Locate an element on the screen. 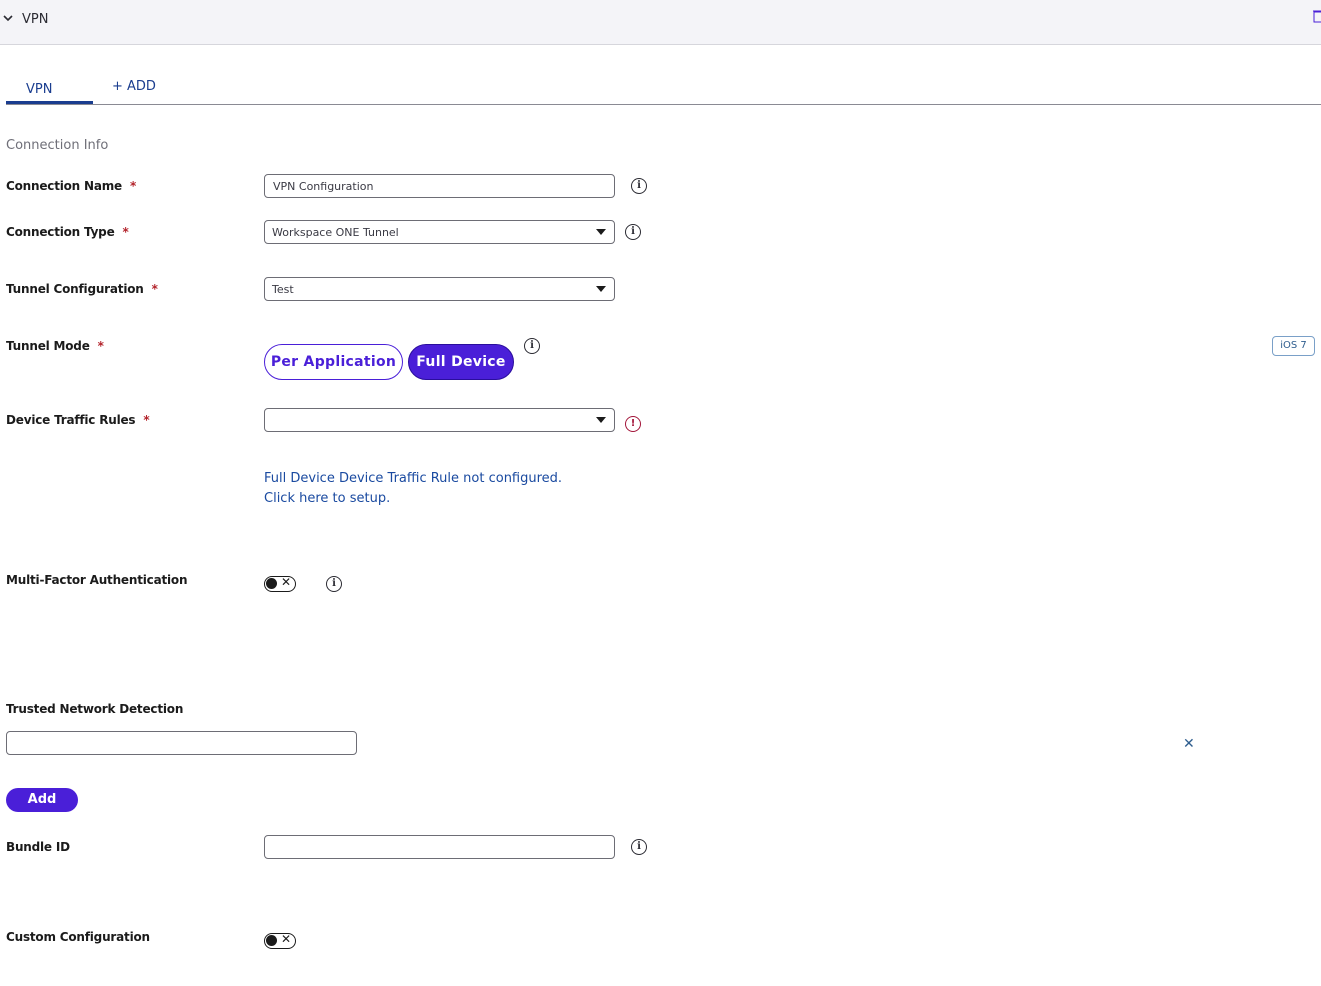 The image size is (1321, 986). vpn-section-header: VPN is located at coordinates (660, 22).